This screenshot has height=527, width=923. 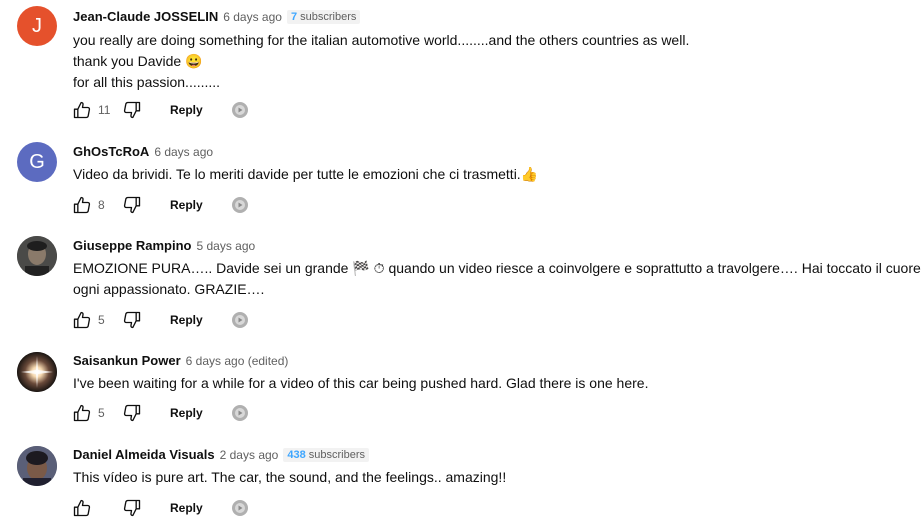 What do you see at coordinates (225, 246) in the screenshot?
I see `timestamp: 5 days ago` at bounding box center [225, 246].